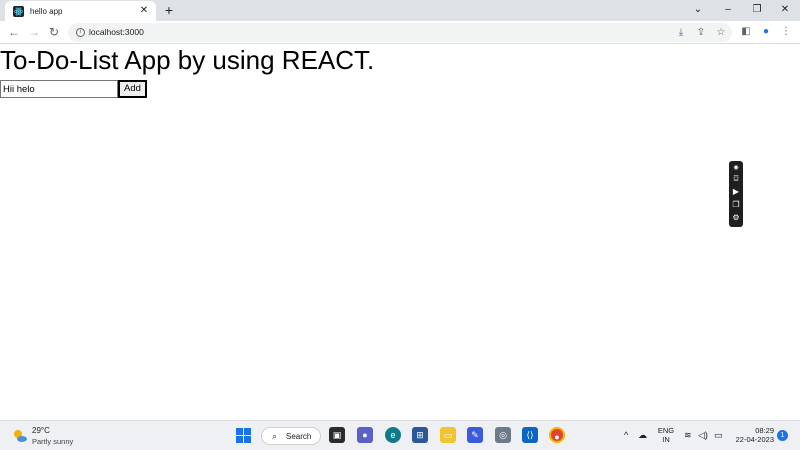 This screenshot has width=800, height=450. Describe the element at coordinates (728, 10) in the screenshot. I see `minimize-button: –` at that location.